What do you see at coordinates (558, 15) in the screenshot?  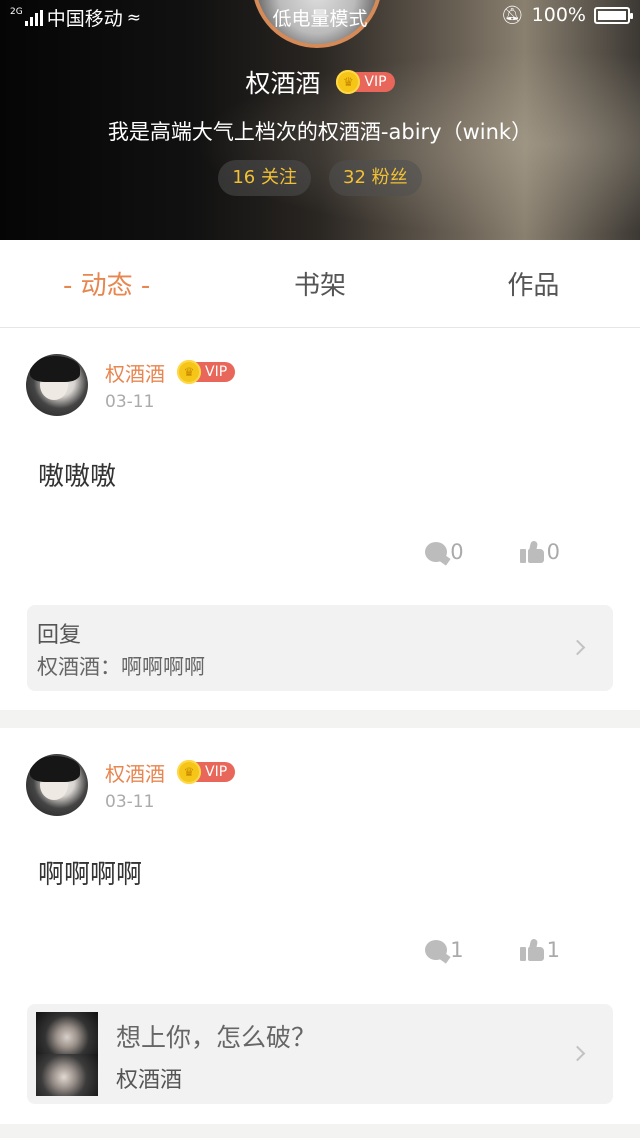 I see `battery-percent: 100%` at bounding box center [558, 15].